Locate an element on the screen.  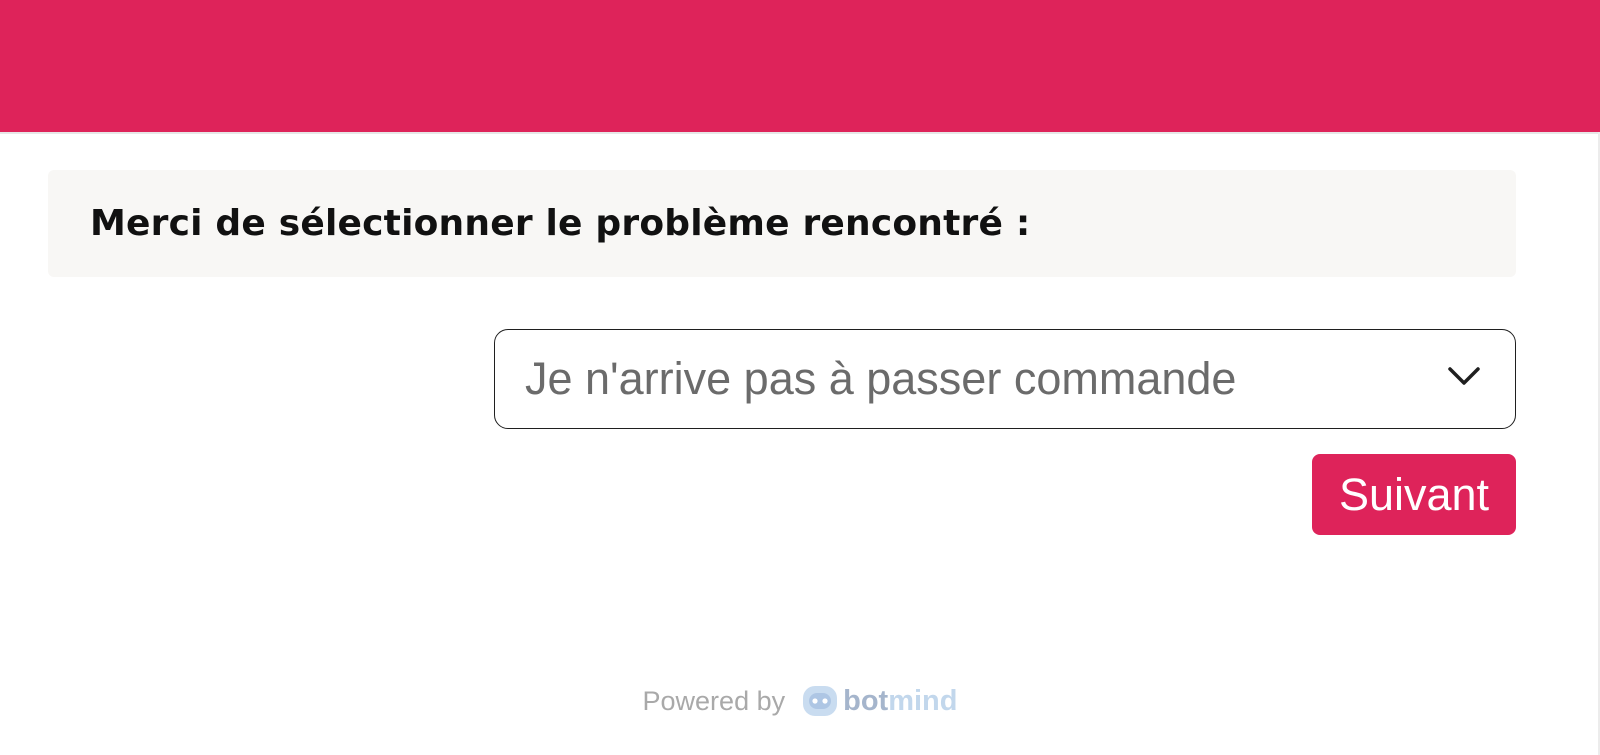
chevron-down-icon is located at coordinates (1464, 376).